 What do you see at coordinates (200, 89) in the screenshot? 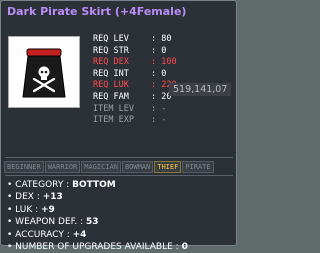
I see `background-number-readout: 519,141,07` at bounding box center [200, 89].